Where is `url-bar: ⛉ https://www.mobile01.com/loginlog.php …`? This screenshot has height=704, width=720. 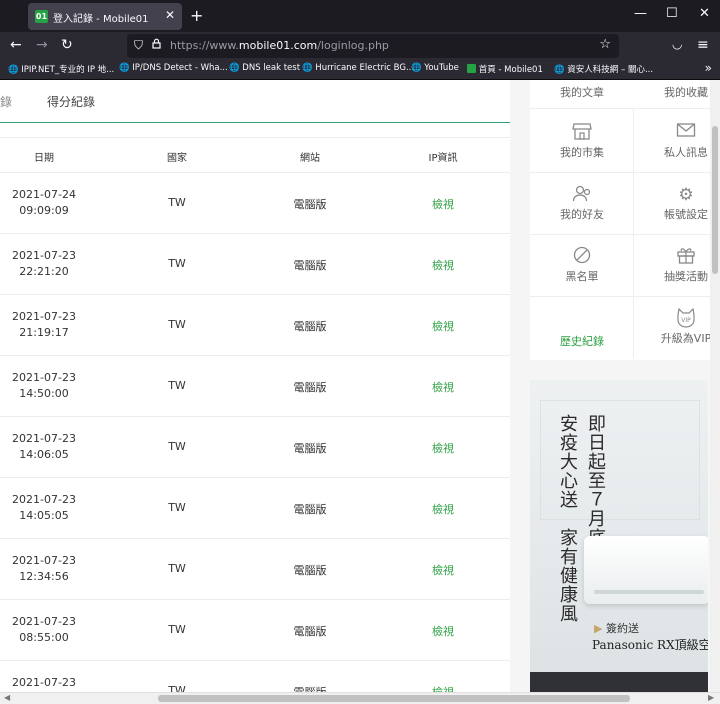
url-bar: ⛉ https://www.mobile01.com/loginlog.php … is located at coordinates (373, 46).